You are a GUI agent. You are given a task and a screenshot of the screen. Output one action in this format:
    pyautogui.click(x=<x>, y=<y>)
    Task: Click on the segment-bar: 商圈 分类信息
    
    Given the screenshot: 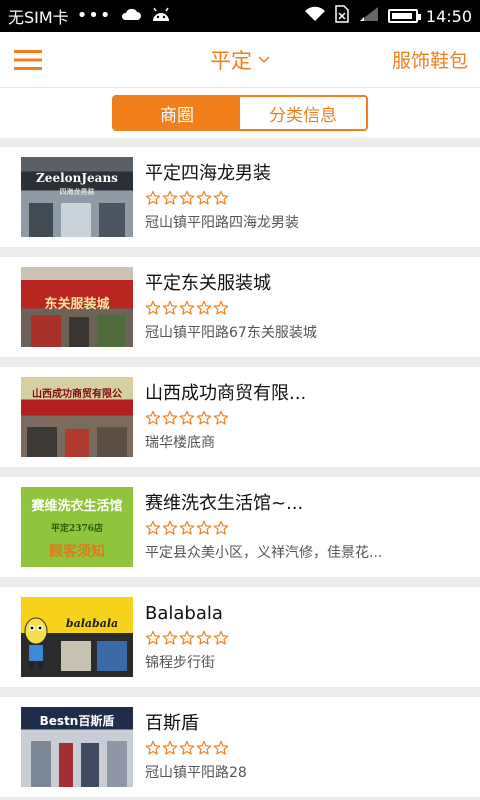 What is the action you would take?
    pyautogui.click(x=240, y=113)
    